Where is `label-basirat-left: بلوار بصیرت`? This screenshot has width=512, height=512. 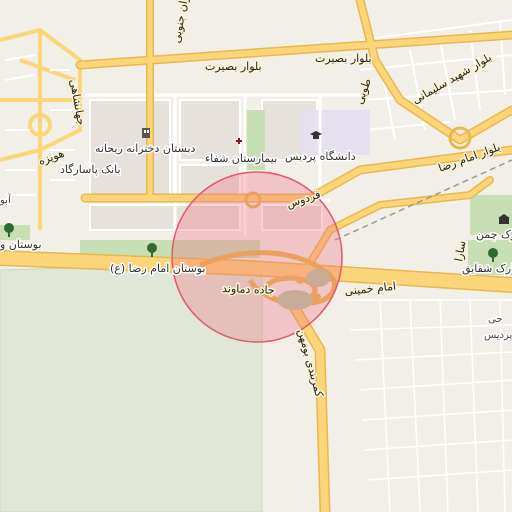
label-basirat-left: بلوار بصیرت is located at coordinates (233, 66).